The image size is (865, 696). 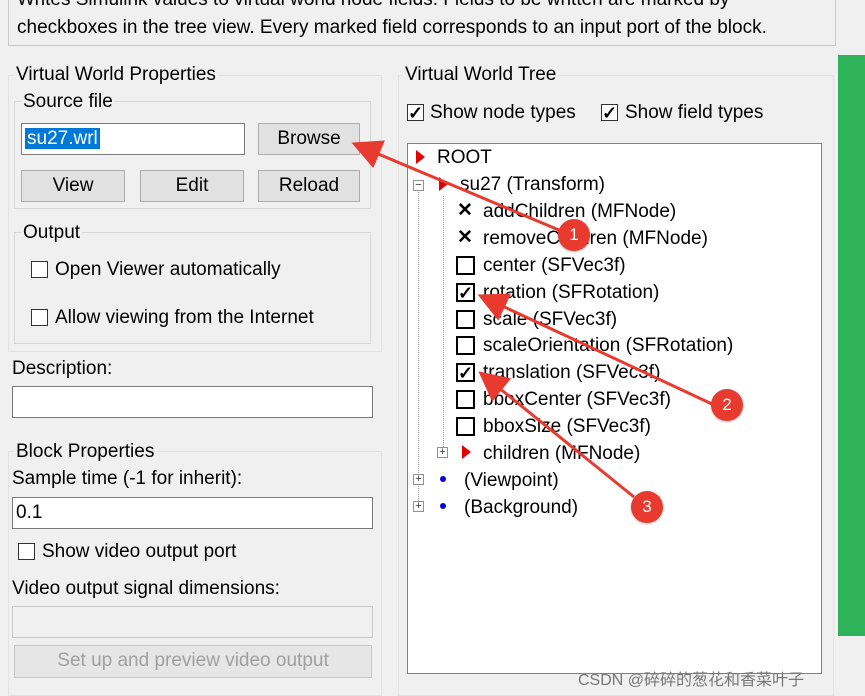 What do you see at coordinates (727, 405) in the screenshot?
I see `annotation-badge-2: 2` at bounding box center [727, 405].